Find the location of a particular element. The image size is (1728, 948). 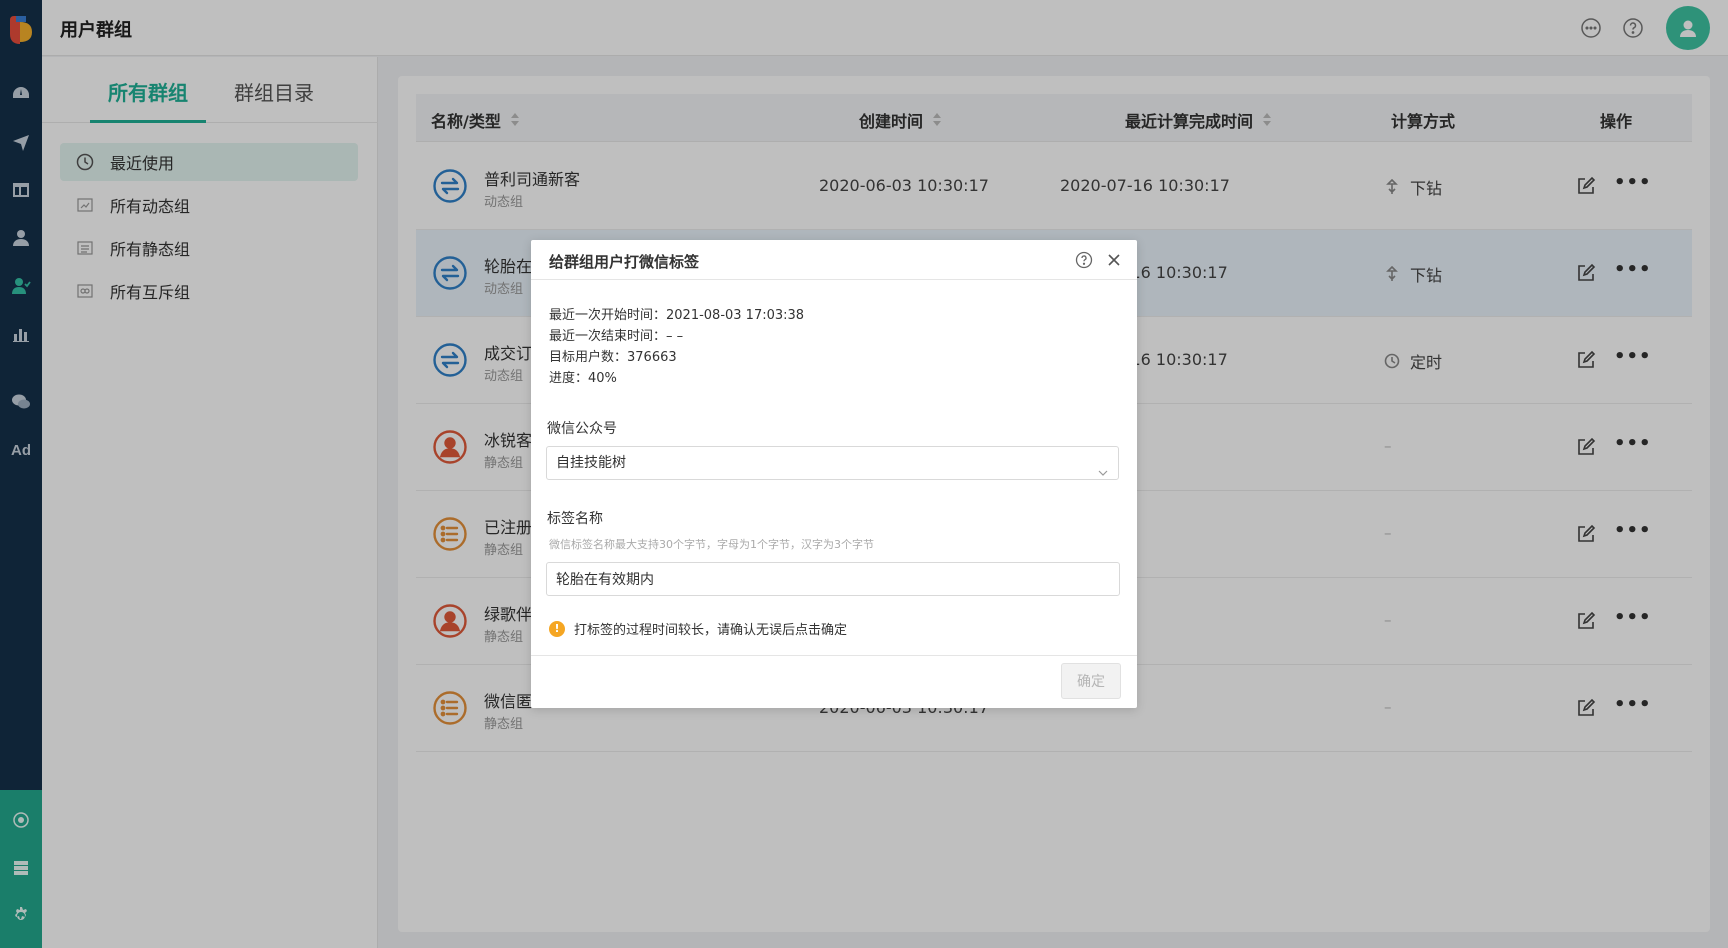

confirm-button: 确定 is located at coordinates (1091, 681).